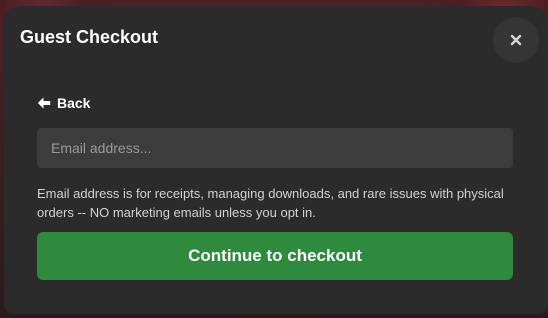  What do you see at coordinates (74, 103) in the screenshot?
I see `back-label: Back` at bounding box center [74, 103].